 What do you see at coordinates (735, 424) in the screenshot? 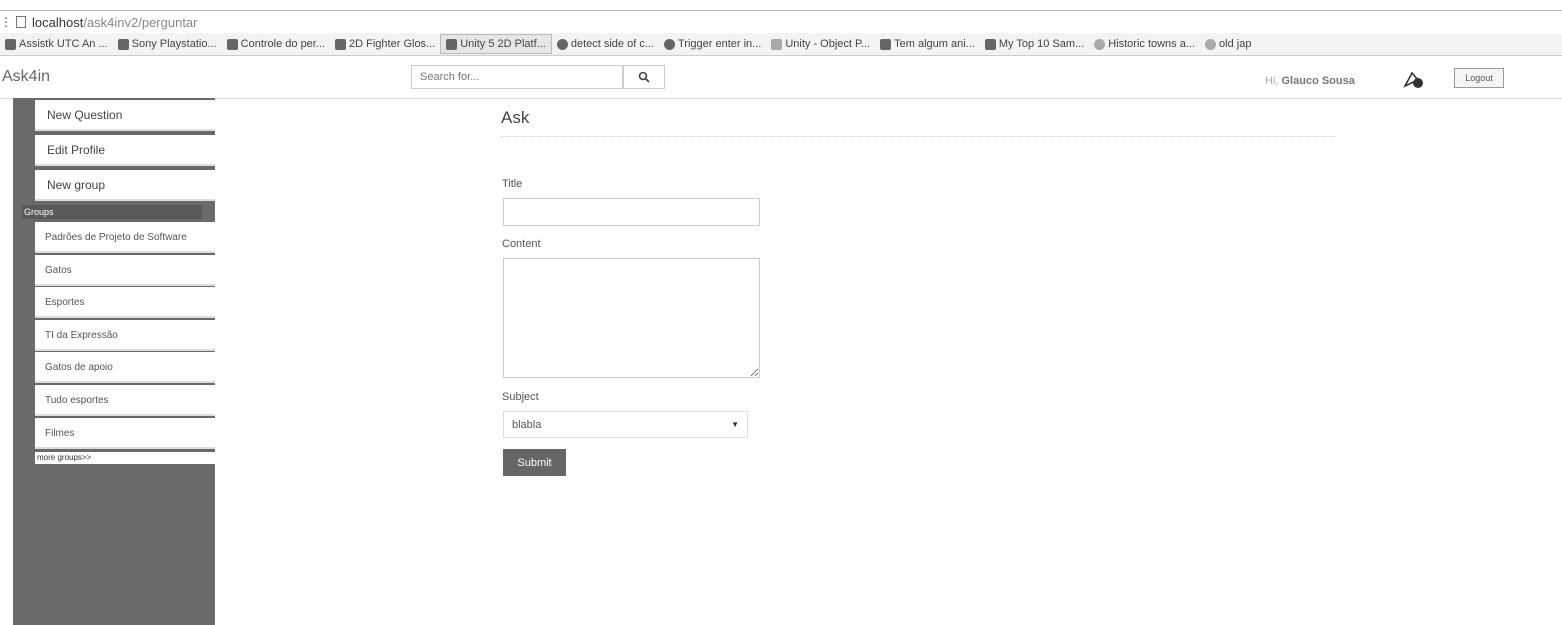
I see `caret-down-icon: ▼` at bounding box center [735, 424].